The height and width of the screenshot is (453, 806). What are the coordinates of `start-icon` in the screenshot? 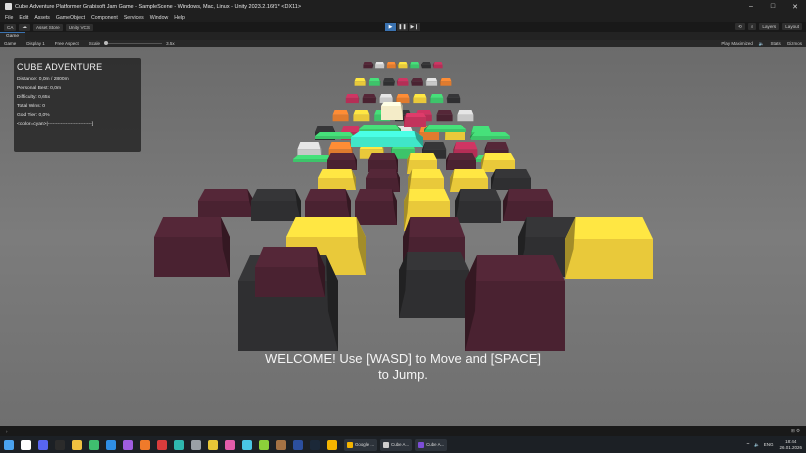 It's located at (9, 444).